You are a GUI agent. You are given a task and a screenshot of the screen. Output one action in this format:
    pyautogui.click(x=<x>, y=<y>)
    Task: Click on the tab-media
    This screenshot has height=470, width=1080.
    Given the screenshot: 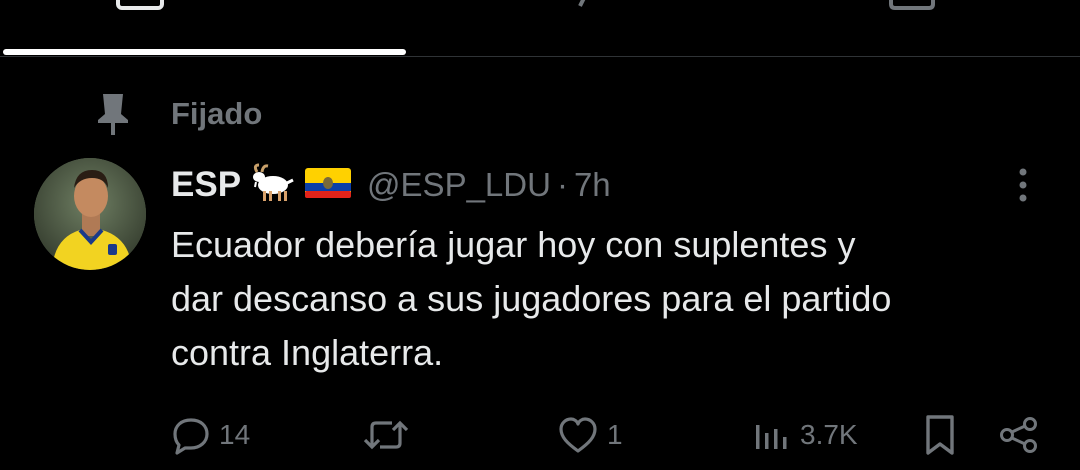 What is the action you would take?
    pyautogui.click(x=912, y=5)
    